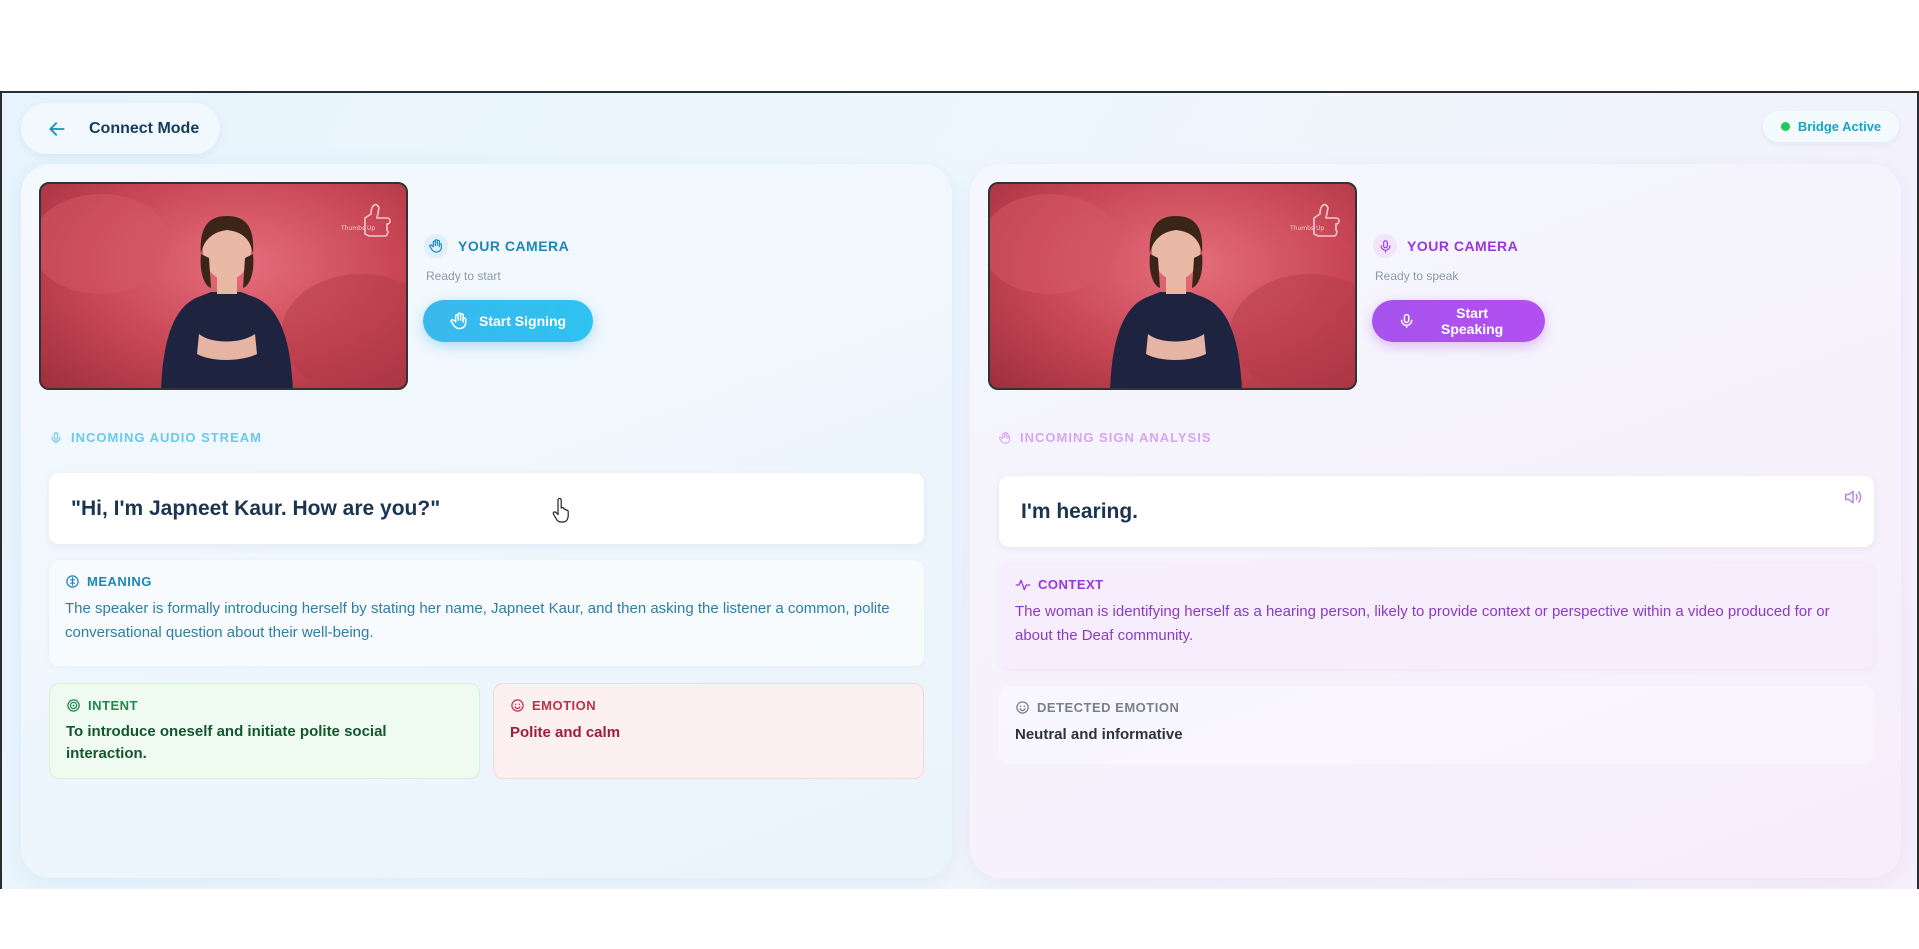 The image size is (1919, 949). Describe the element at coordinates (1436, 511) in the screenshot. I see `sign-transcript: I'm hearing.` at that location.